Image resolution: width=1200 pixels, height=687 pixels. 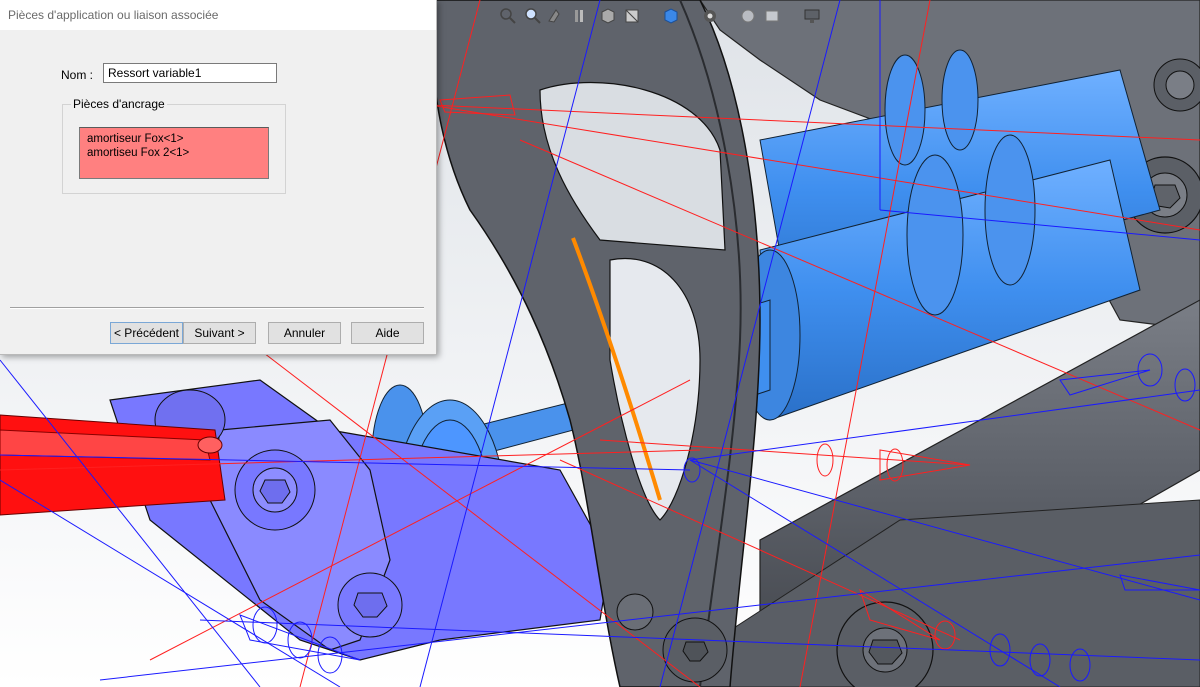 I want to click on heads-up-view-toolbar, so click(x=663, y=19).